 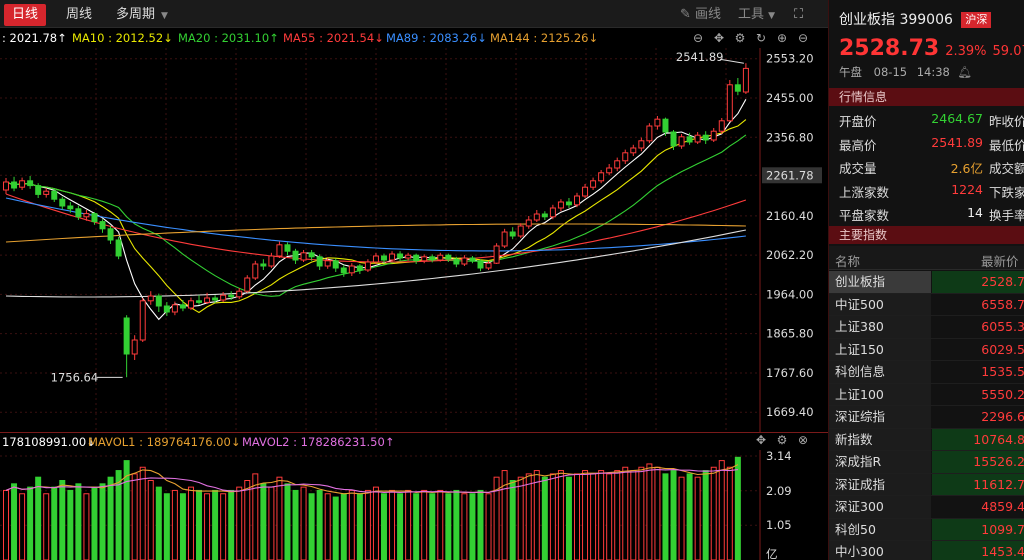 I want to click on index-name: 新指数, so click(x=880, y=439).